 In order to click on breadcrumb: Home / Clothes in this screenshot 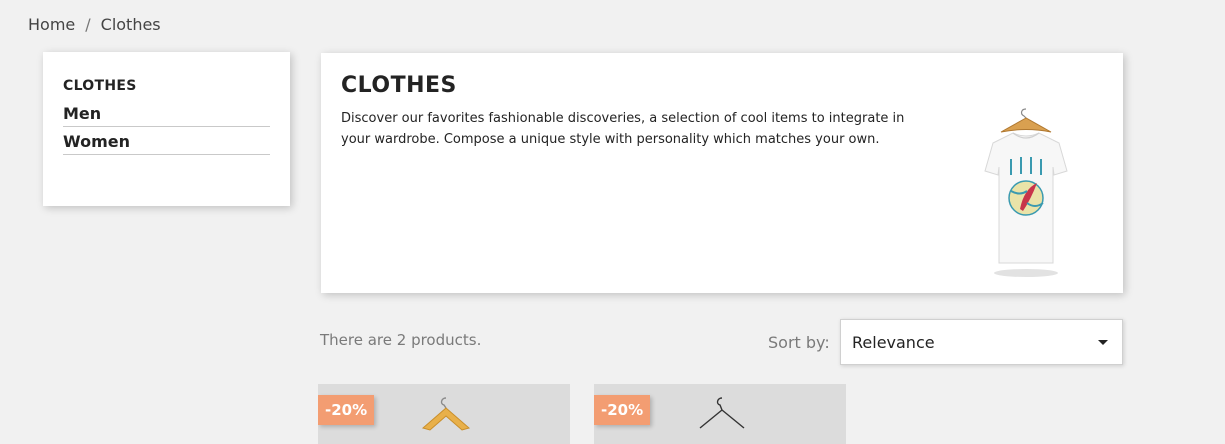, I will do `click(94, 24)`.